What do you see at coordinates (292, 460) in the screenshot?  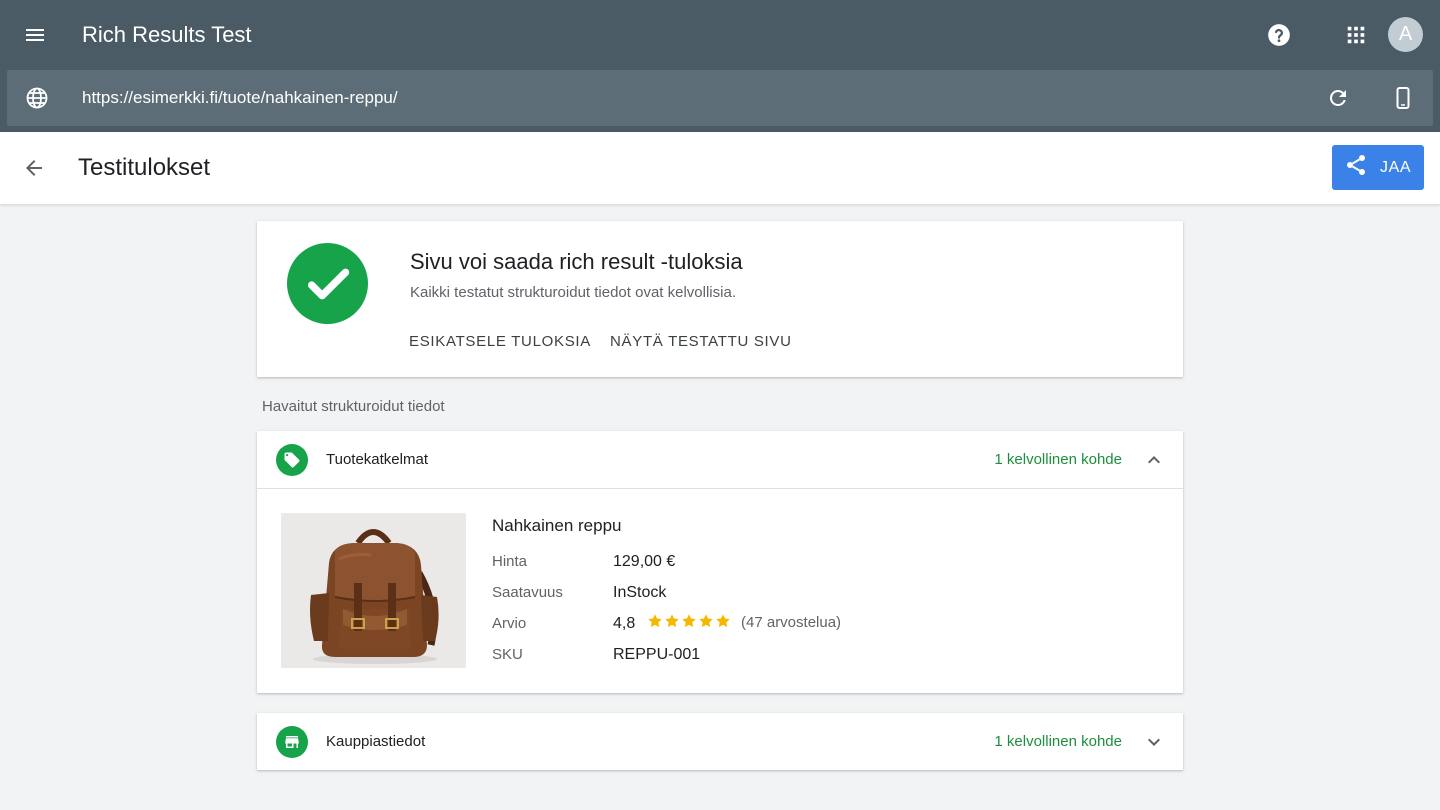 I see `tag-icon` at bounding box center [292, 460].